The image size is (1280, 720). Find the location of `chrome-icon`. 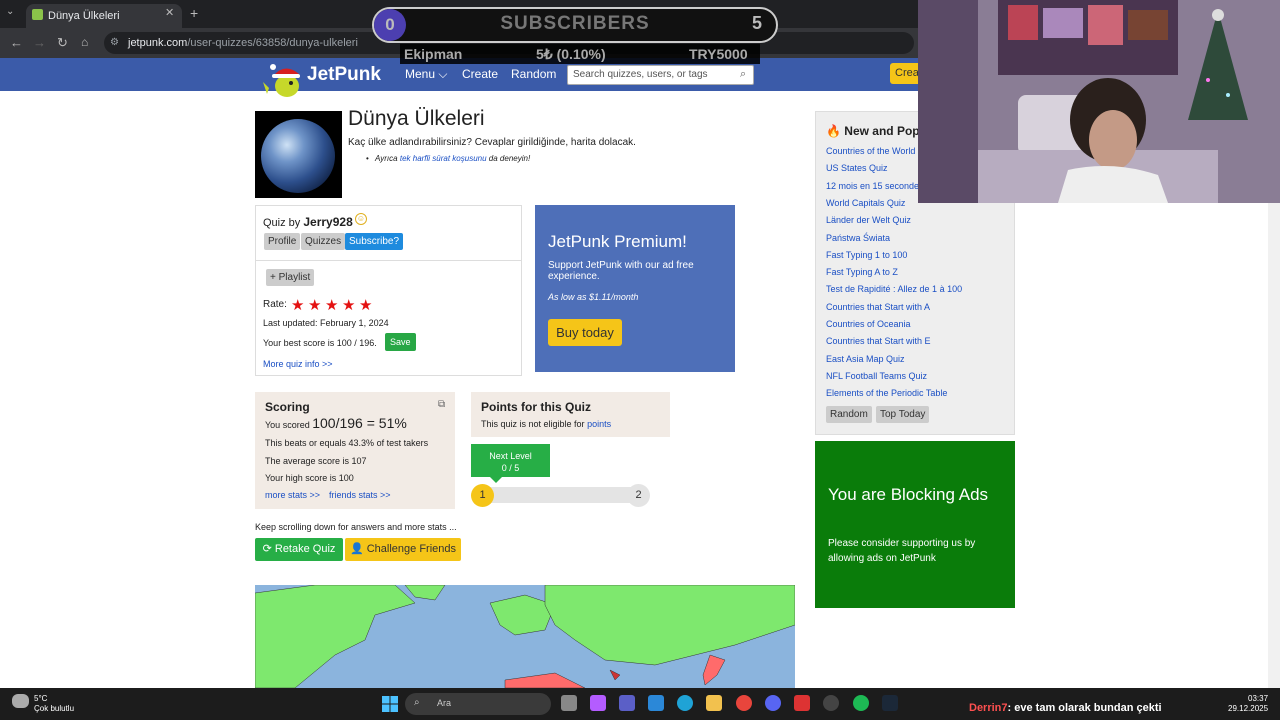

chrome-icon is located at coordinates (744, 703).